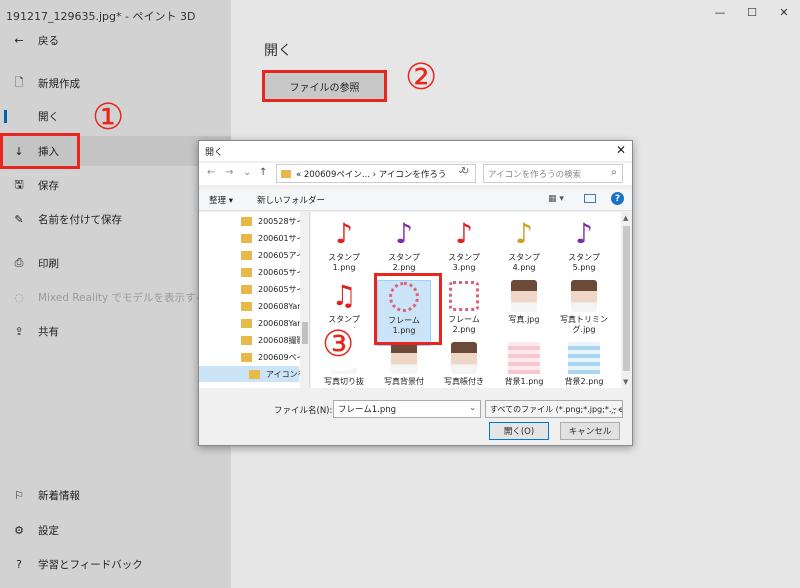 The height and width of the screenshot is (588, 800). I want to click on search-placeholder: アイコンを作ろうの検索, so click(535, 174).